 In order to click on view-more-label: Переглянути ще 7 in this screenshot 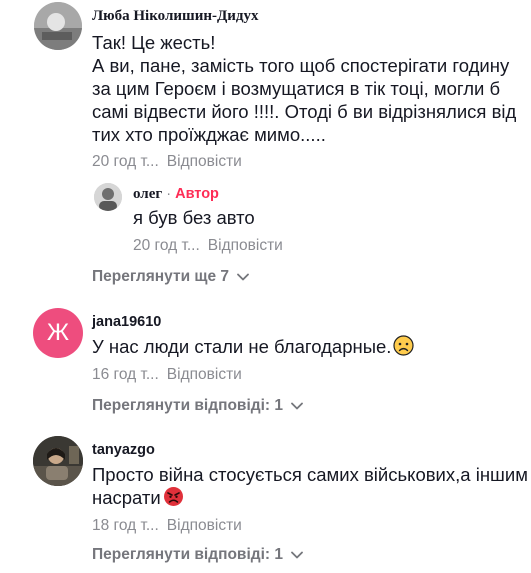, I will do `click(161, 276)`.